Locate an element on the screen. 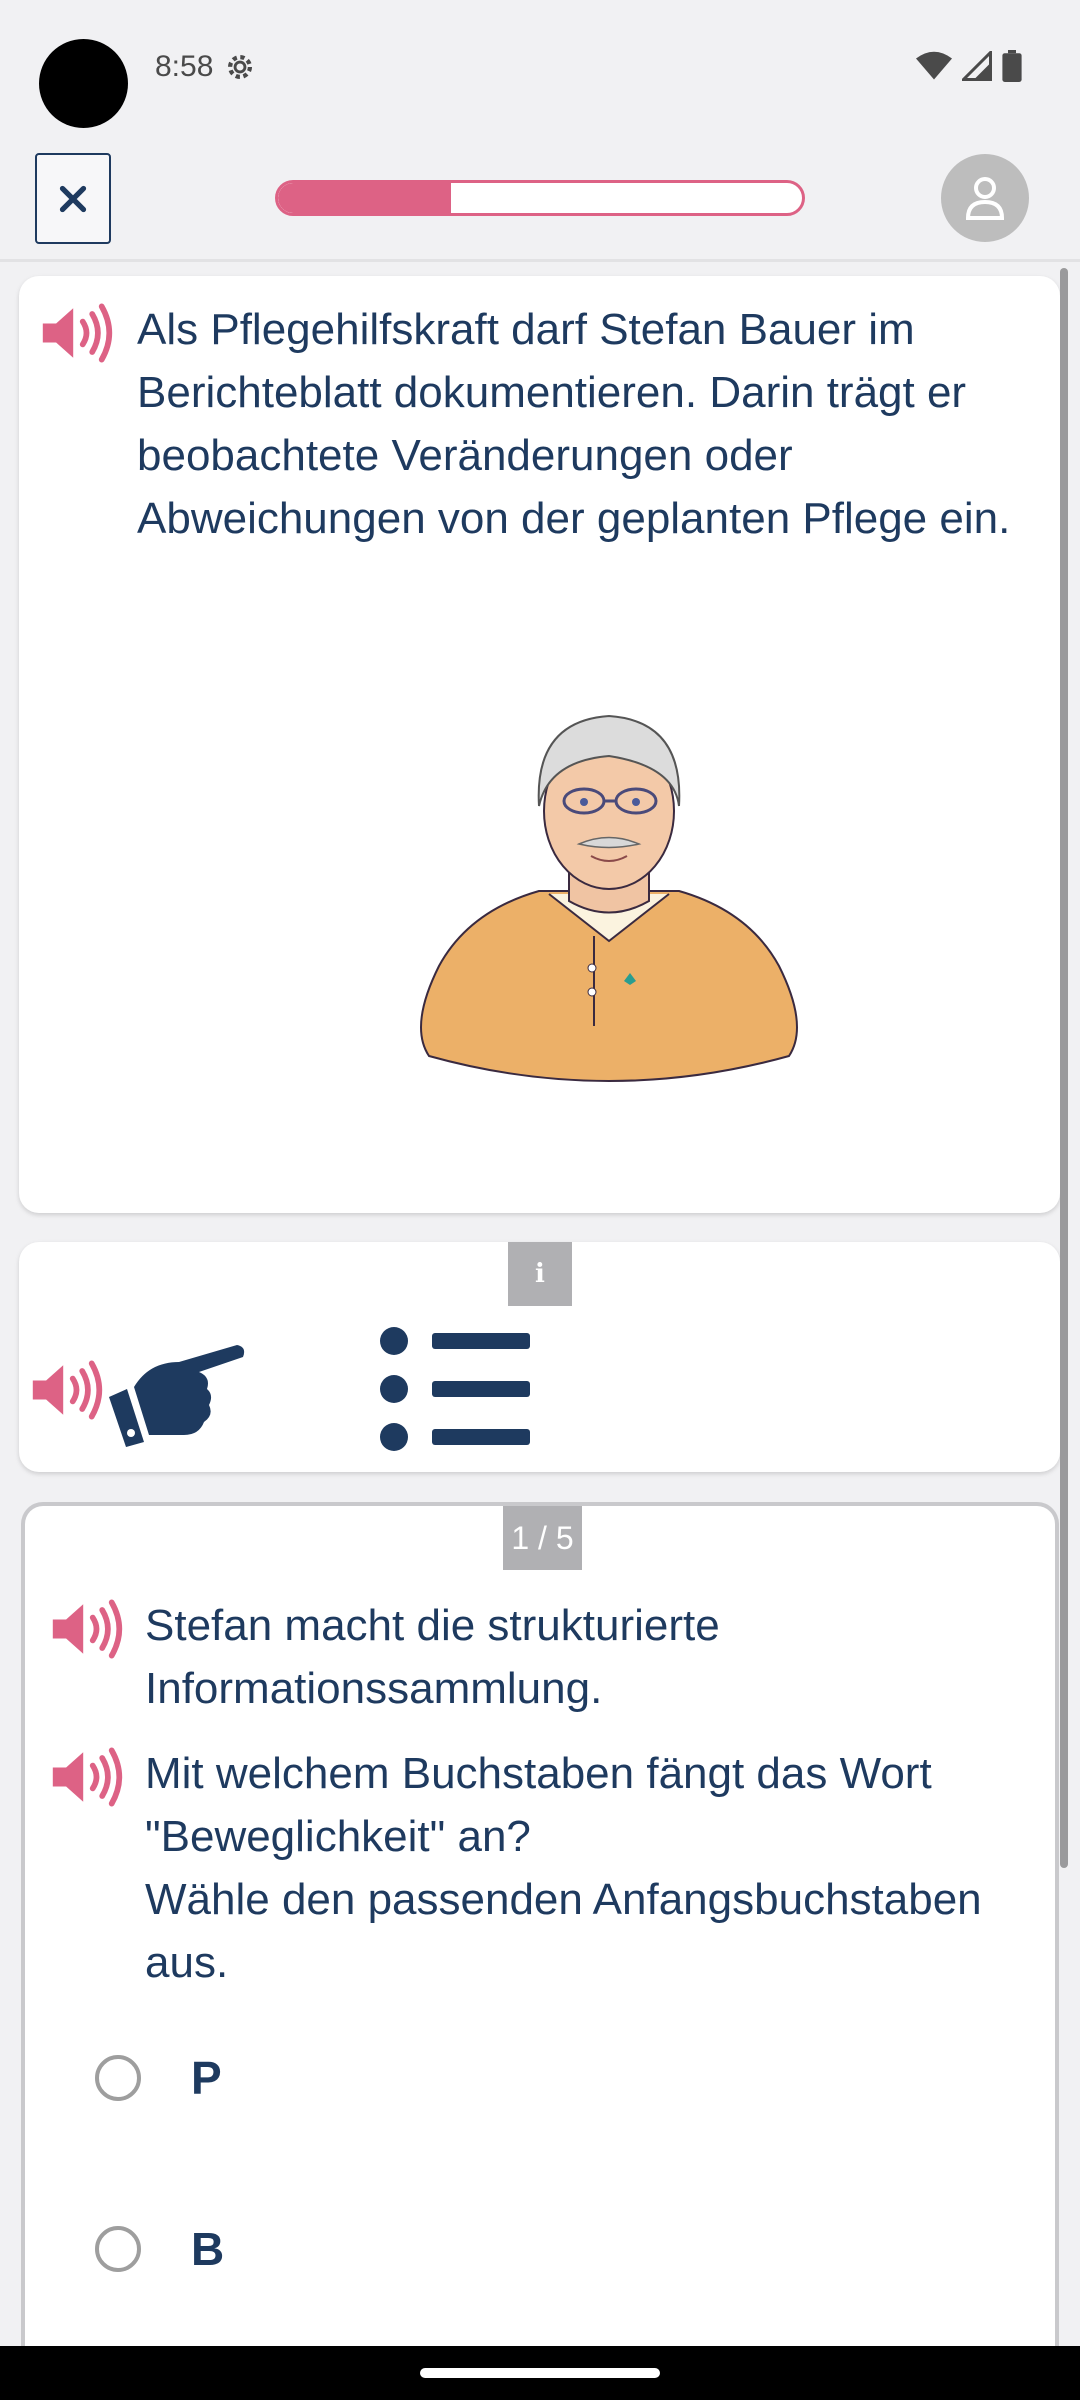  pointing-hand-icon is located at coordinates (174, 1387).